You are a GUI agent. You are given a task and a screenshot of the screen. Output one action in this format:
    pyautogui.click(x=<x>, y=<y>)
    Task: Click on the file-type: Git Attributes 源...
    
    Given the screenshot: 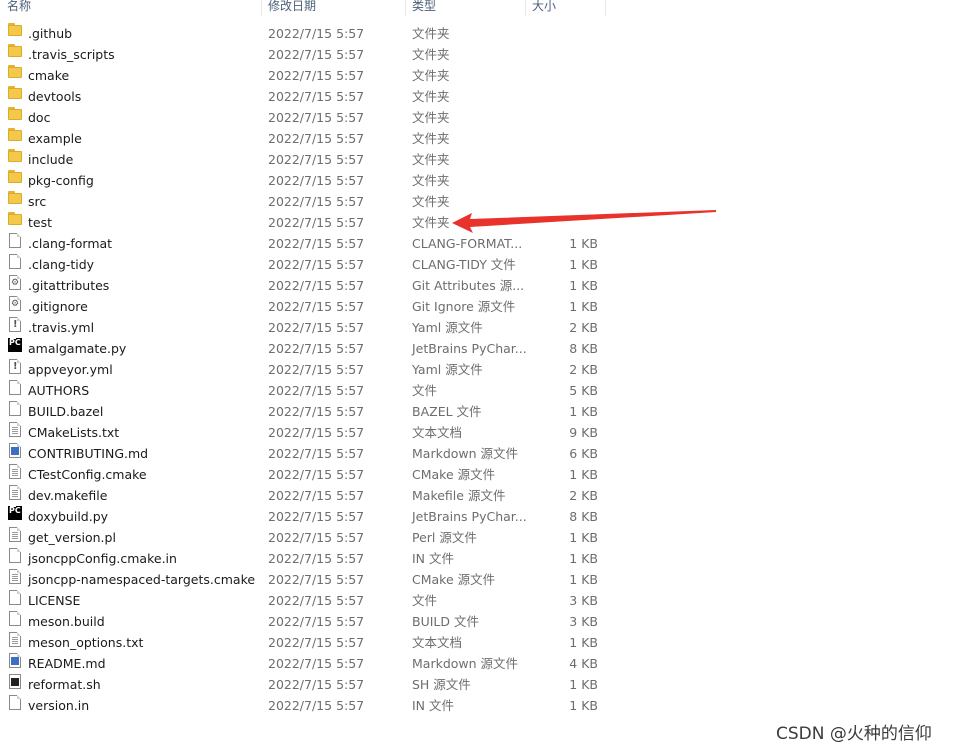 What is the action you would take?
    pyautogui.click(x=468, y=285)
    